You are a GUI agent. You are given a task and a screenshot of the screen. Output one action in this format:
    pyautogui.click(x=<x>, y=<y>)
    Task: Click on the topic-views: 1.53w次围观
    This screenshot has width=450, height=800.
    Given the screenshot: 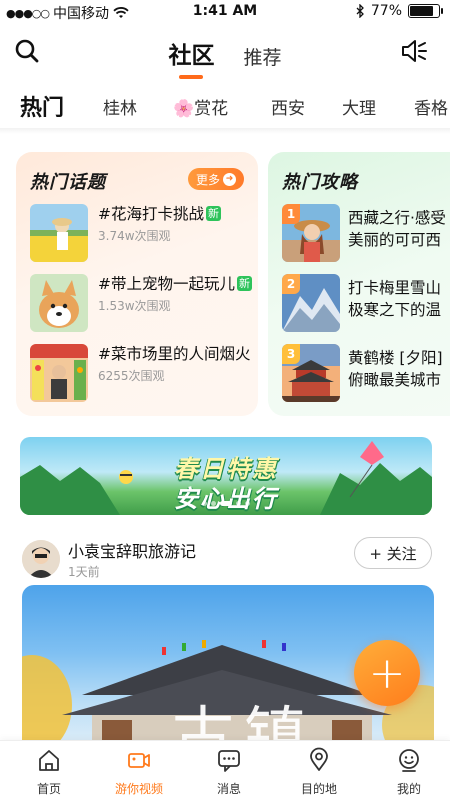 What is the action you would take?
    pyautogui.click(x=134, y=306)
    